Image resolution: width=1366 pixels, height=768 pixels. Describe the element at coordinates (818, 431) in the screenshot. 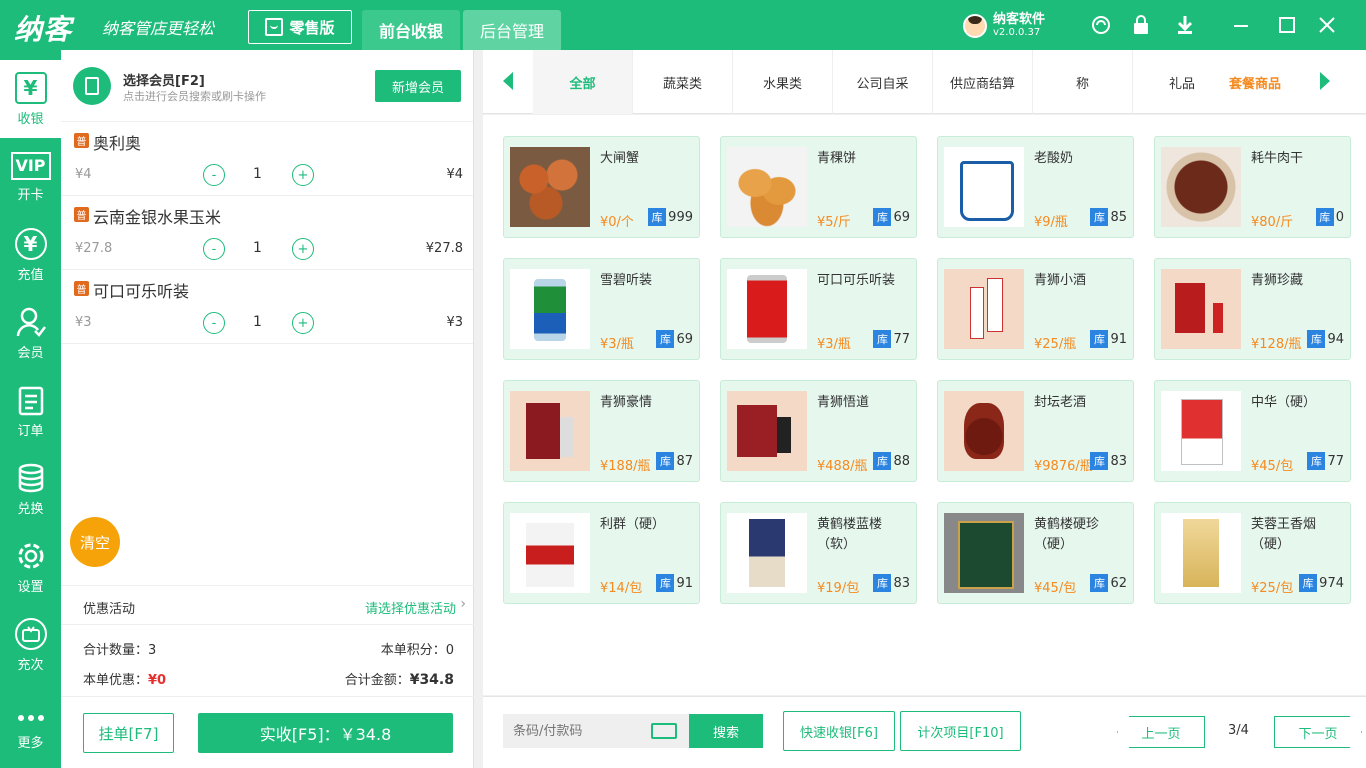

I see `product-card: 青狮悟道 ¥488/瓶库 88` at that location.